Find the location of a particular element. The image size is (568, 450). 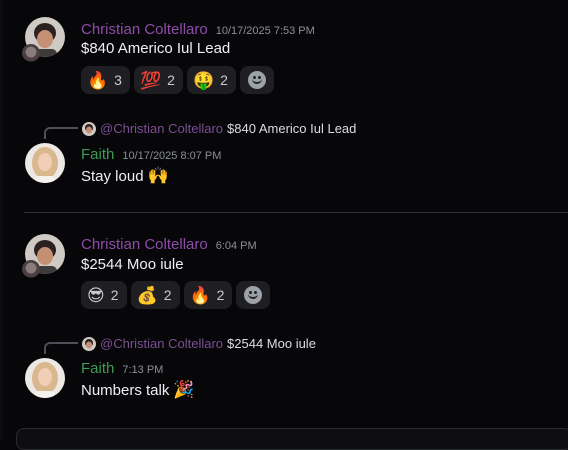

timestamp: 7:13 PM is located at coordinates (142, 370).